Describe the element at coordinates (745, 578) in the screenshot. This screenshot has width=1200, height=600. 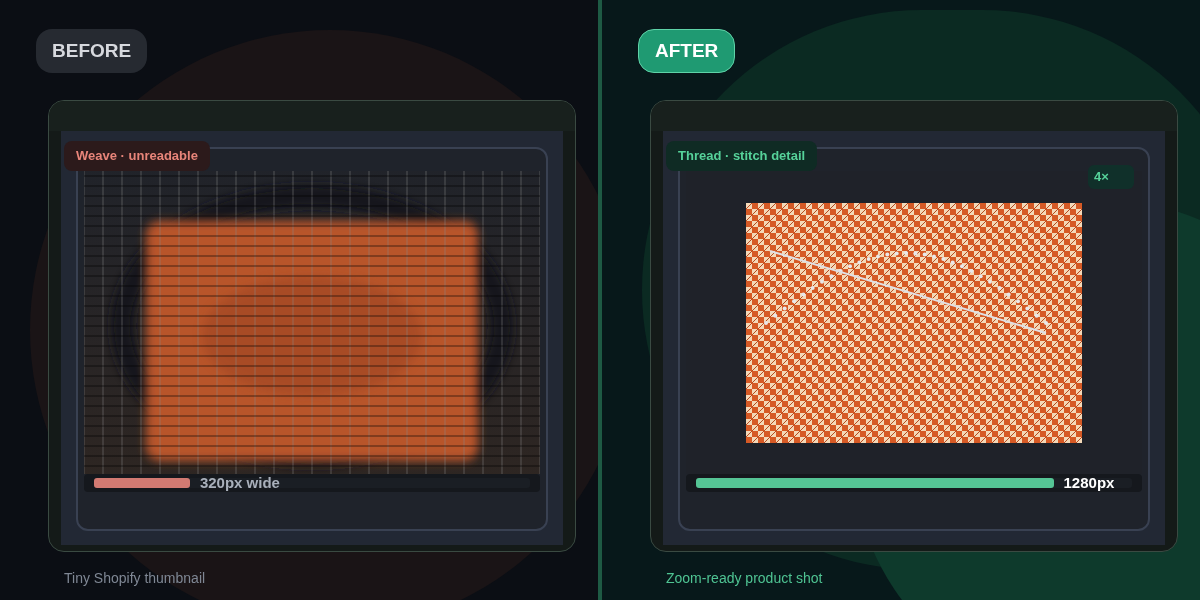
I see `caption: Zoom-ready product shot` at that location.